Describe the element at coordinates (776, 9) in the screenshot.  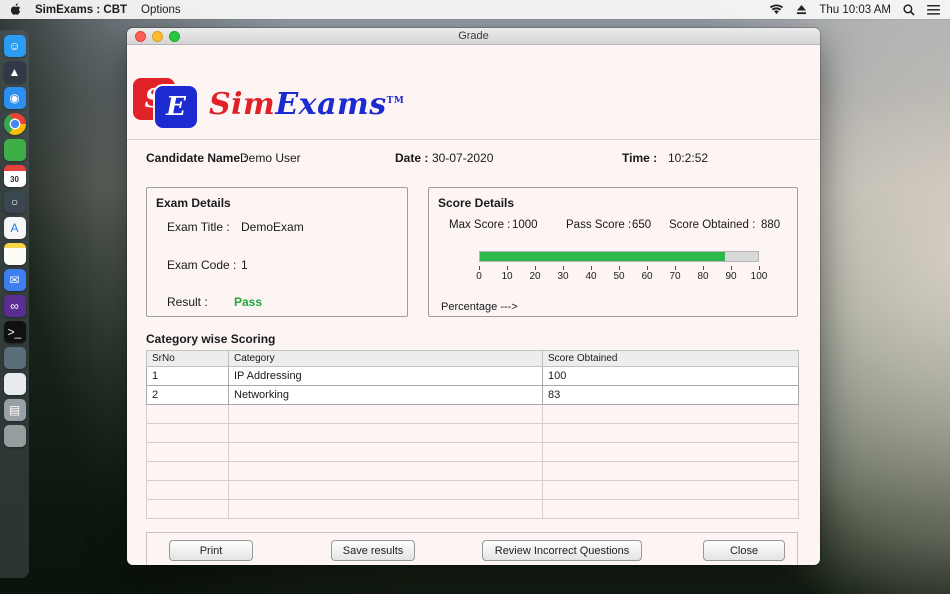
I see `wifi-icon` at that location.